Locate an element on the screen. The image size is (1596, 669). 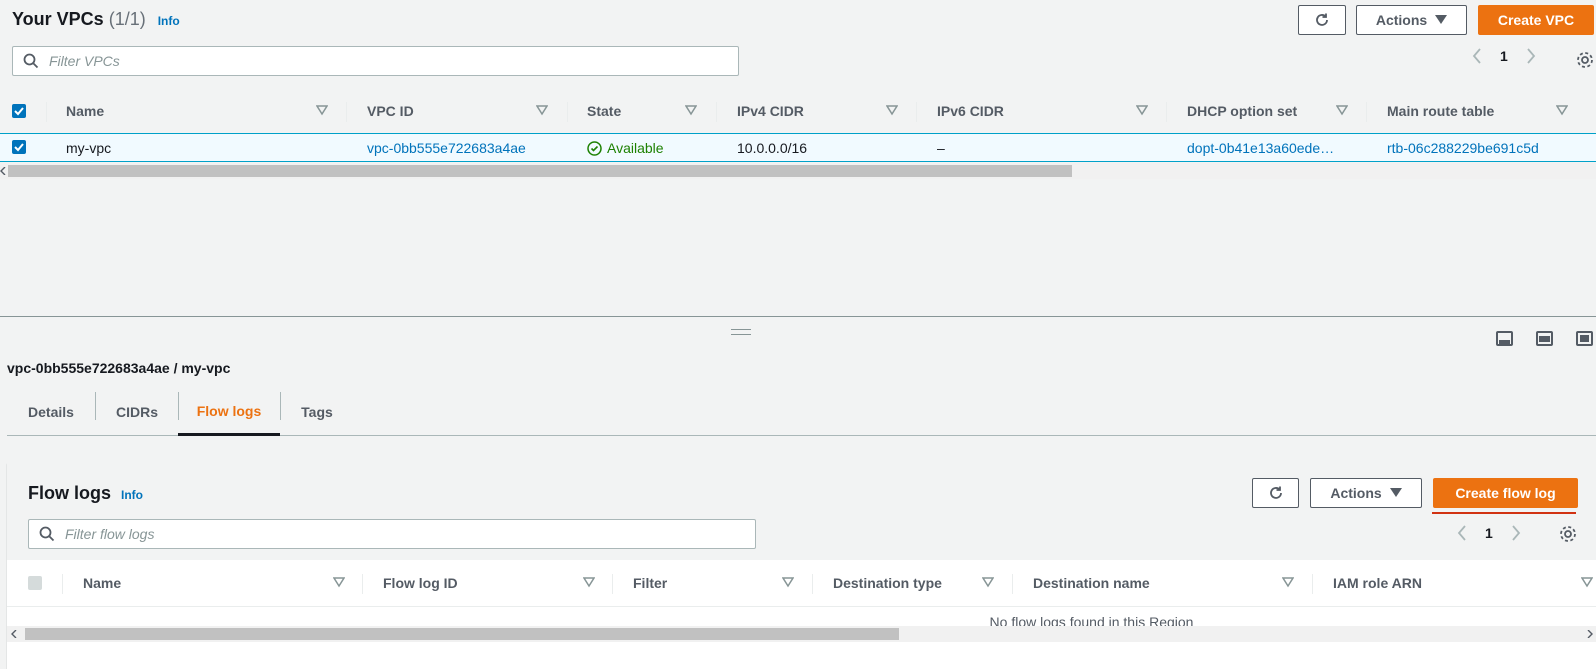
split-panel-side-icon is located at coordinates (1544, 338).